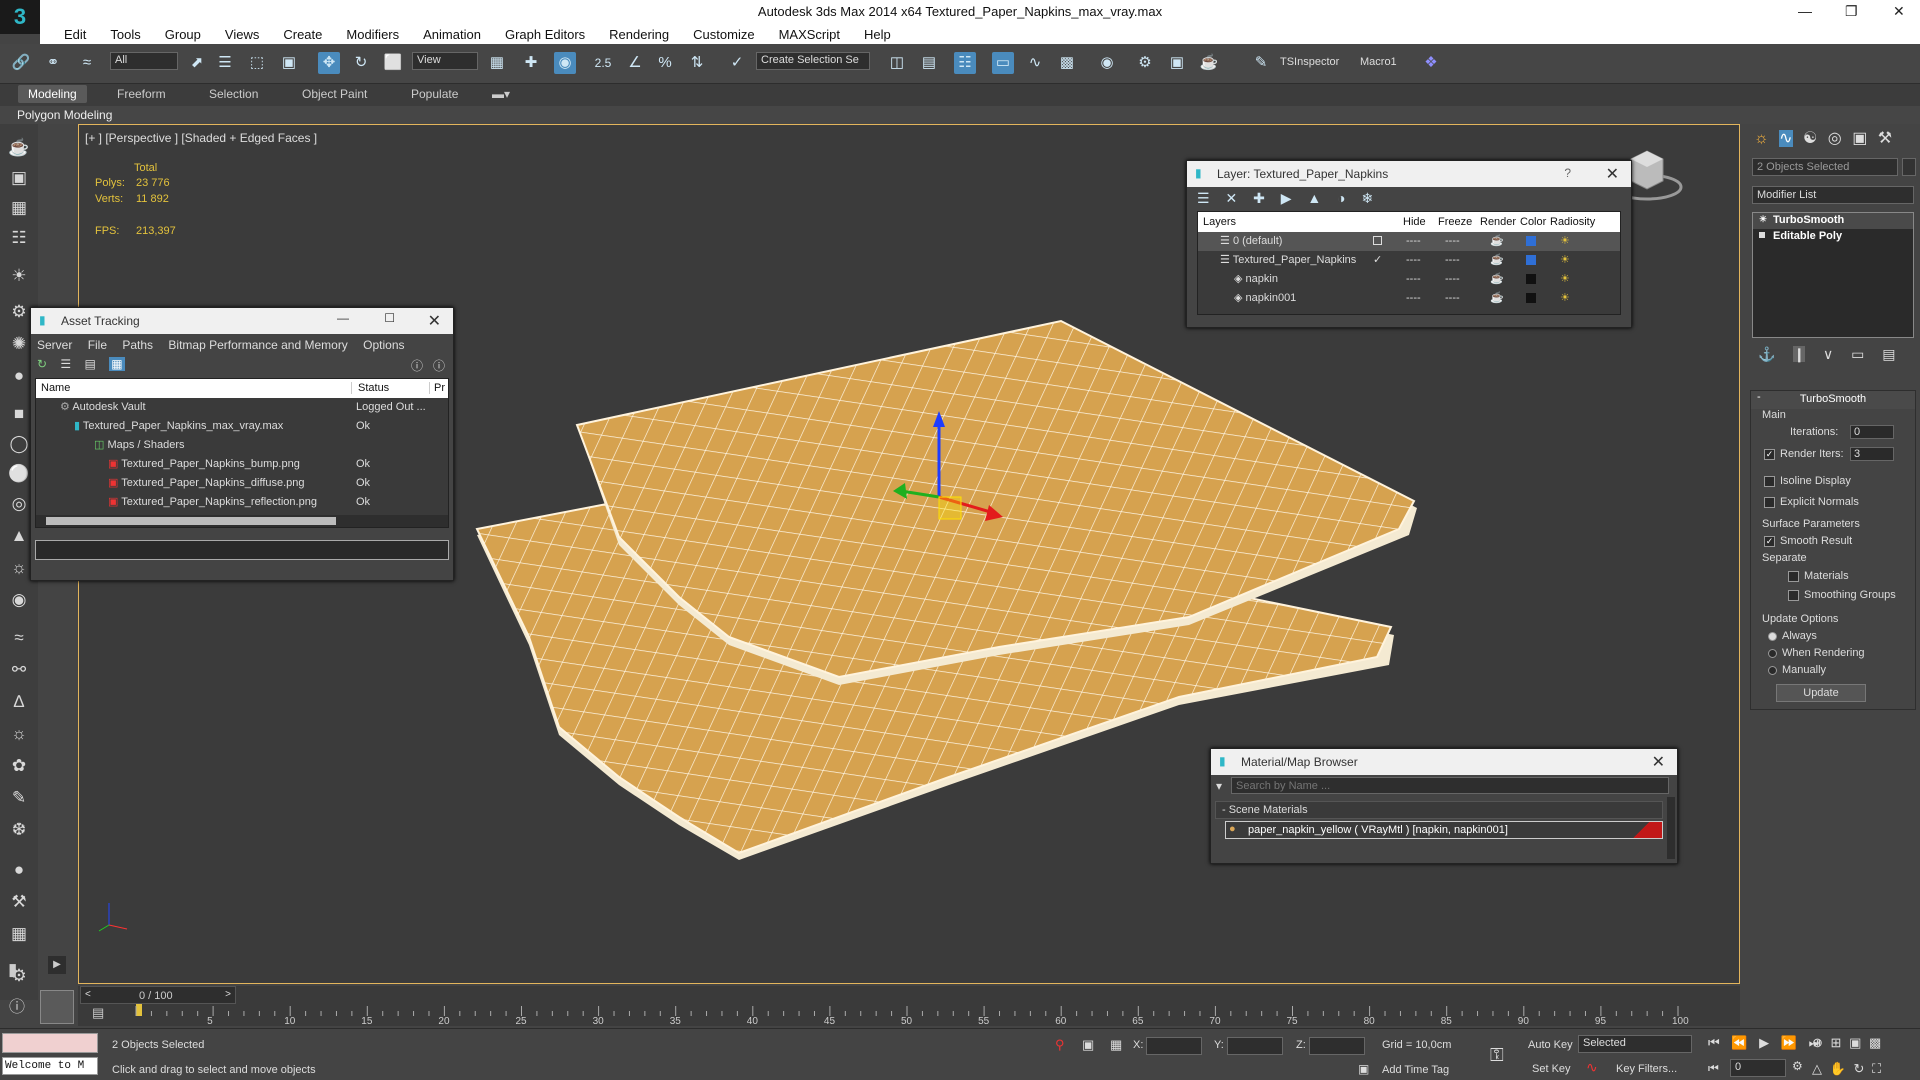 The height and width of the screenshot is (1080, 1920). I want to click on zoom-extents-all-icon: ▩, so click(1875, 1042).